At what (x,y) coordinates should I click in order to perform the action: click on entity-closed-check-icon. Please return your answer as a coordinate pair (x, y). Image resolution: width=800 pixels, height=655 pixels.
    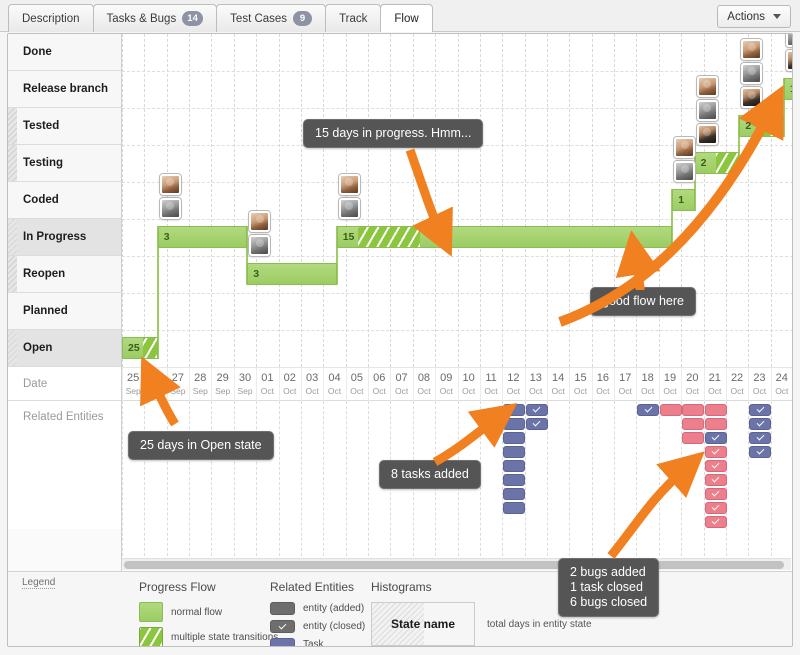
    Looking at the image, I should click on (282, 626).